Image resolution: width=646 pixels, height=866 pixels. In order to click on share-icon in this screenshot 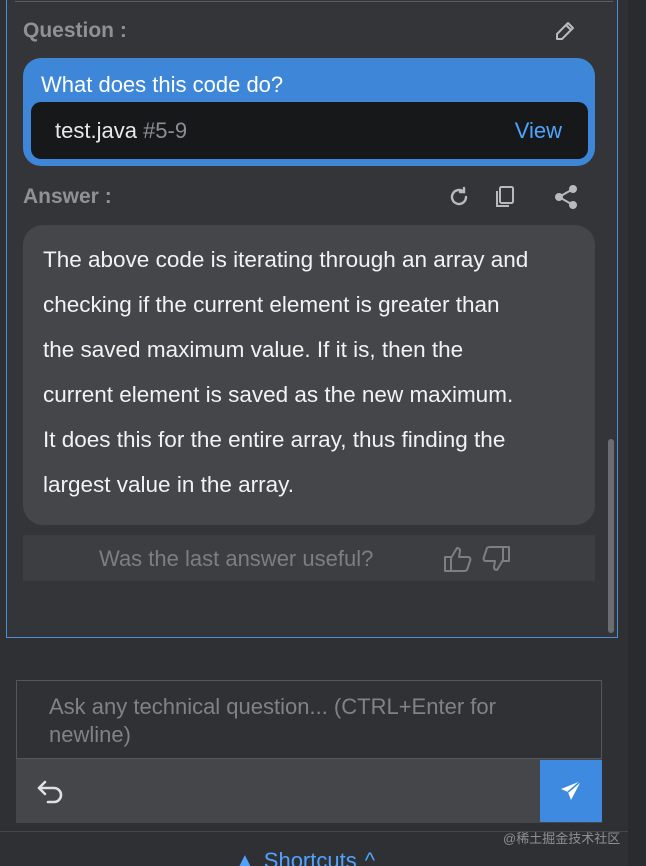, I will do `click(566, 197)`.